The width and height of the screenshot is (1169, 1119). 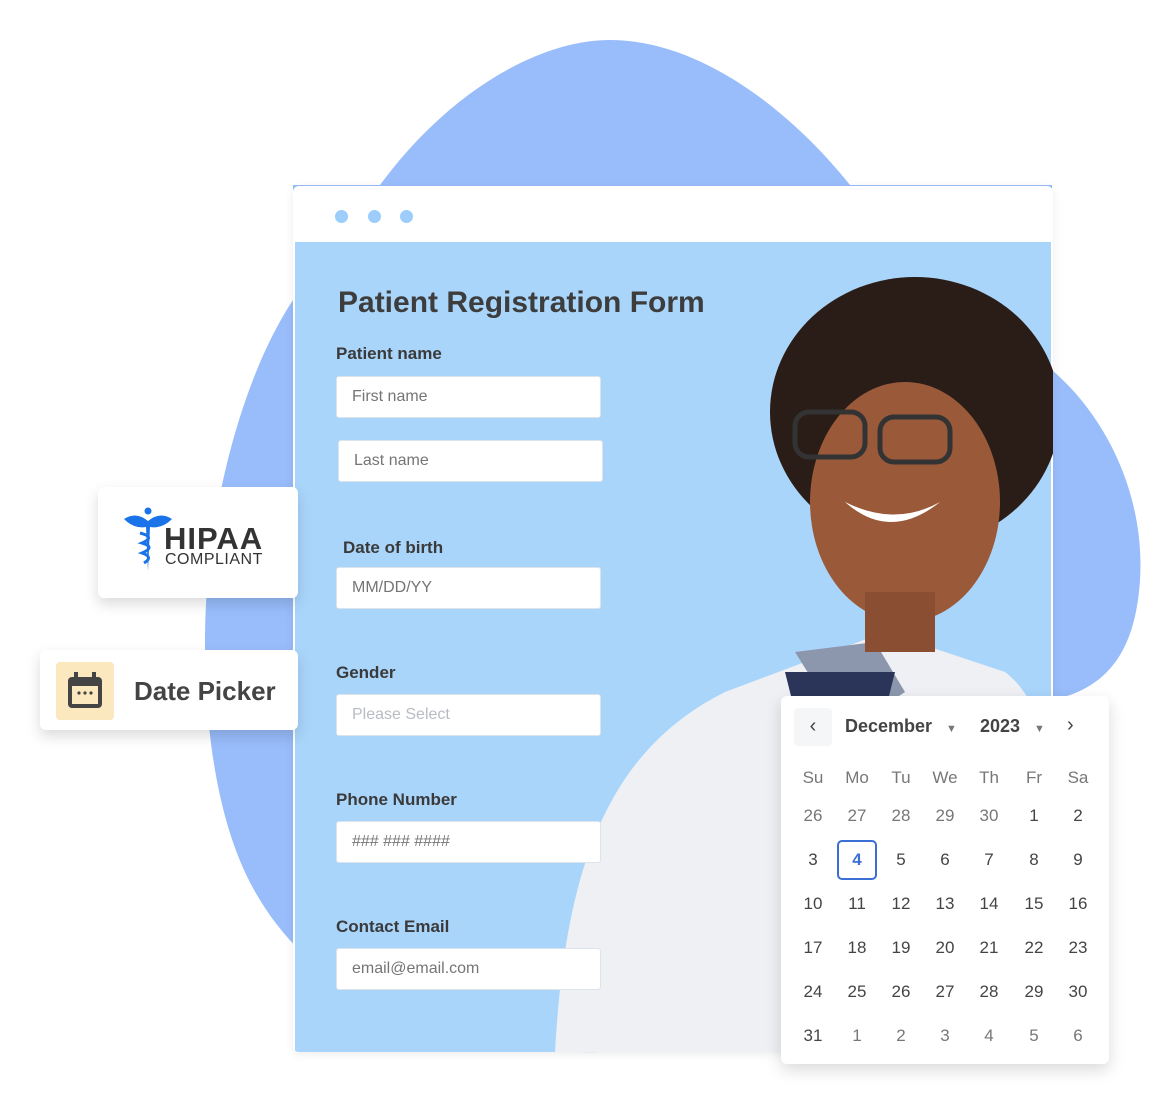 What do you see at coordinates (393, 547) in the screenshot?
I see `dob-label: Date of birth` at bounding box center [393, 547].